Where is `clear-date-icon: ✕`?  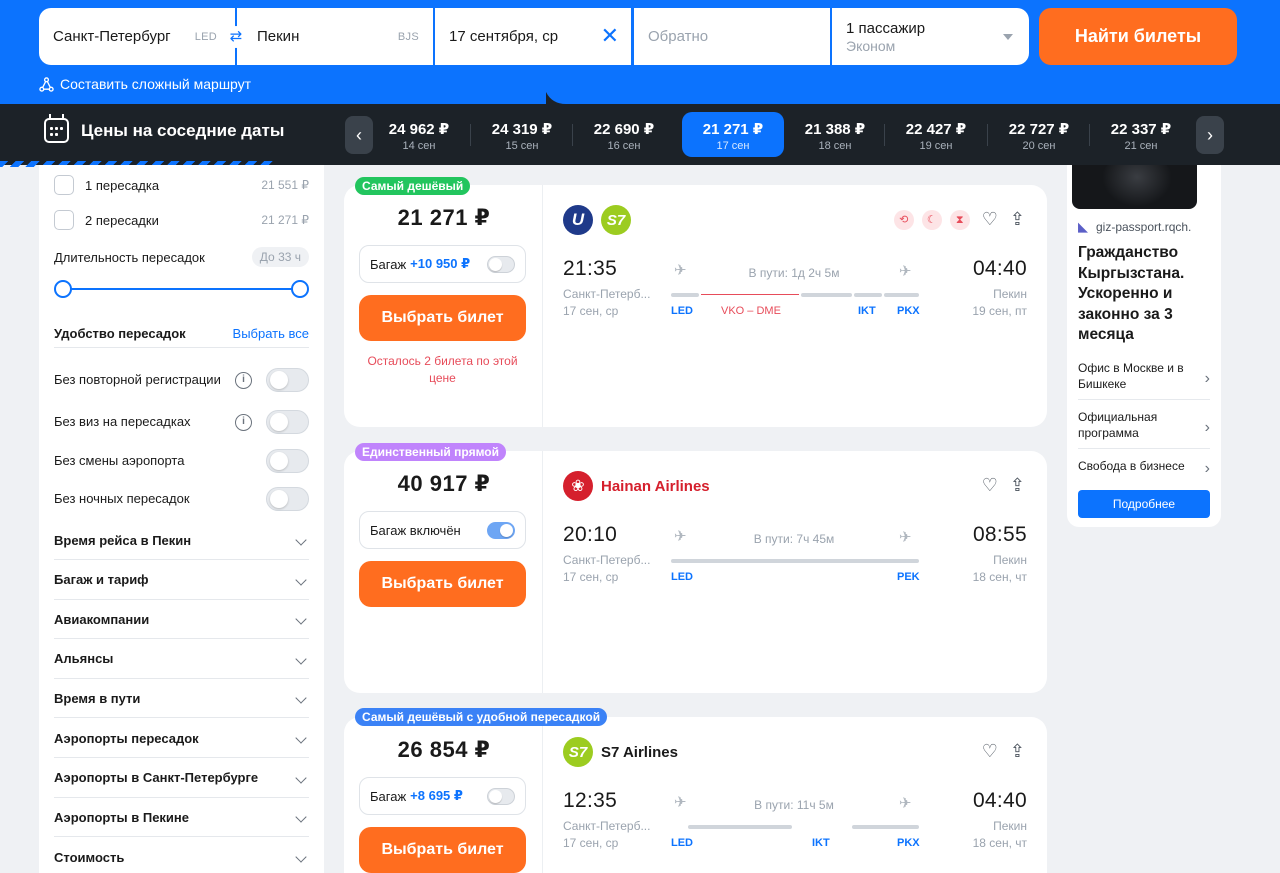
clear-date-icon: ✕ is located at coordinates (610, 36).